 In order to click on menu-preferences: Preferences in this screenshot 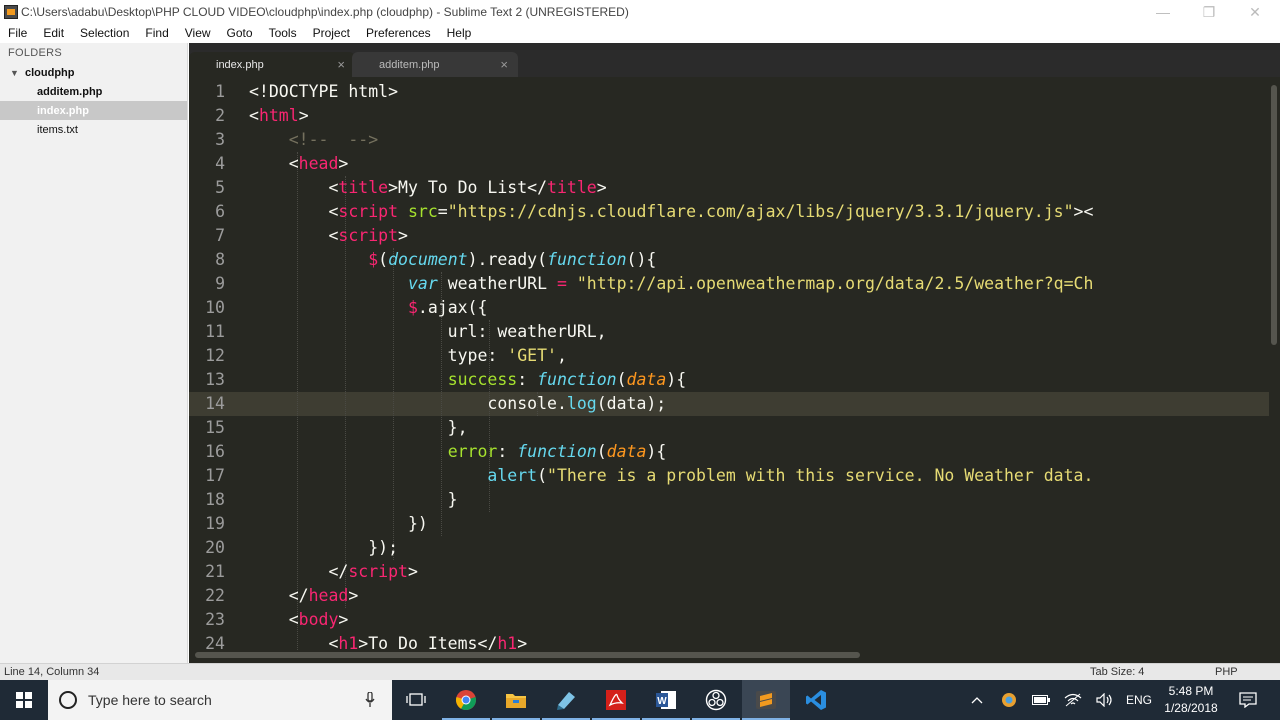, I will do `click(398, 33)`.